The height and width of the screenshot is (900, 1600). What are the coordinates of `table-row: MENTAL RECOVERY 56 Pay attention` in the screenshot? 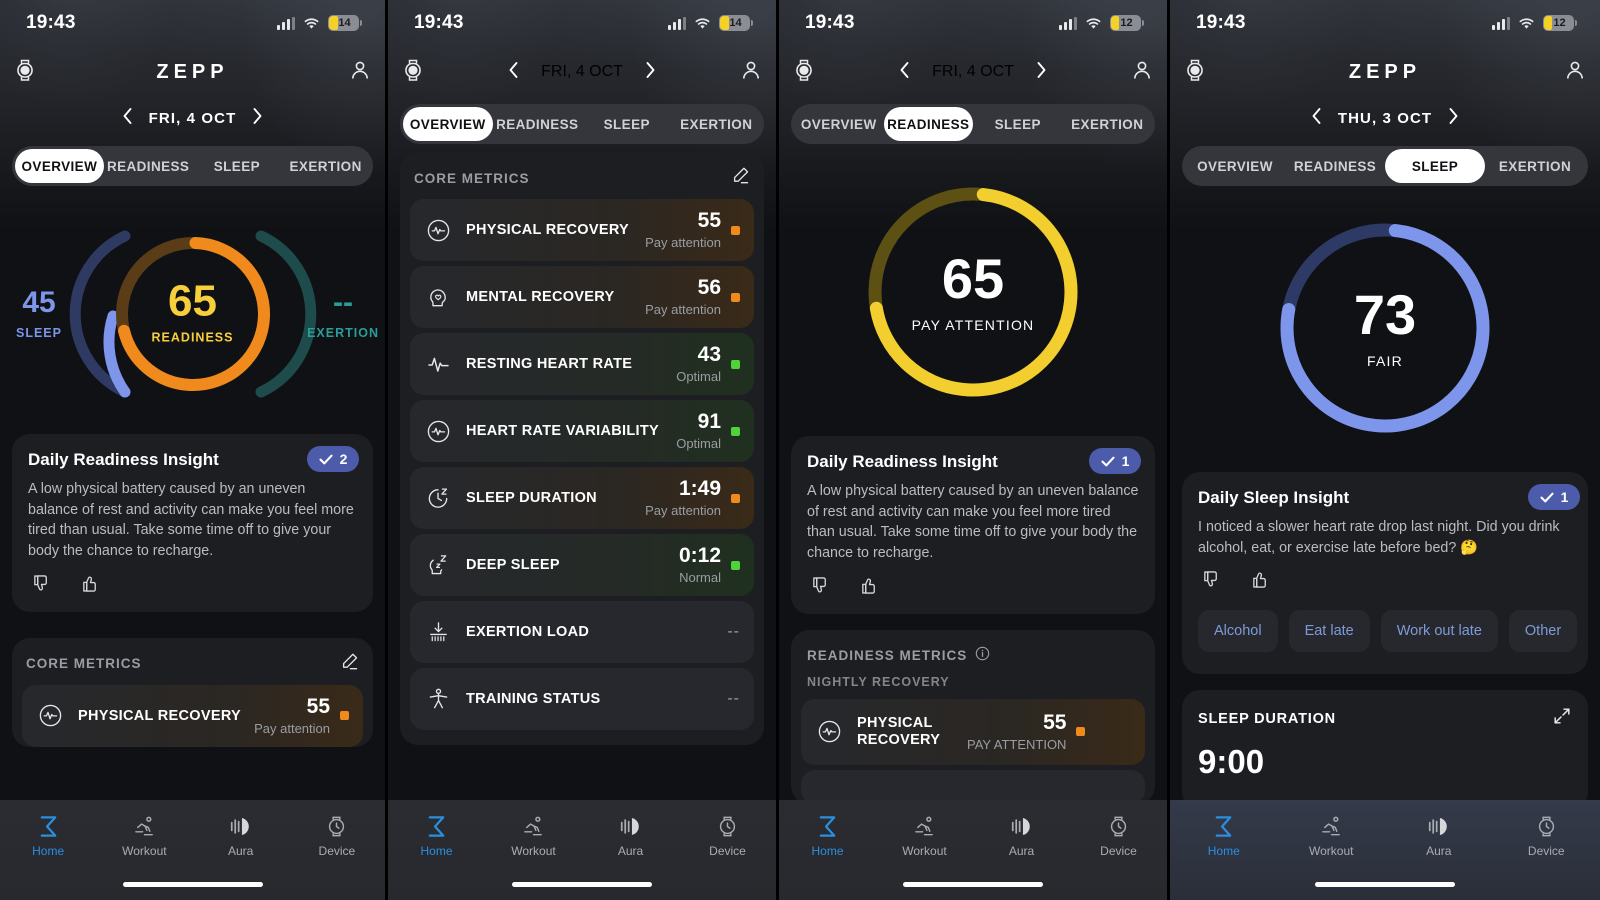 It's located at (582, 297).